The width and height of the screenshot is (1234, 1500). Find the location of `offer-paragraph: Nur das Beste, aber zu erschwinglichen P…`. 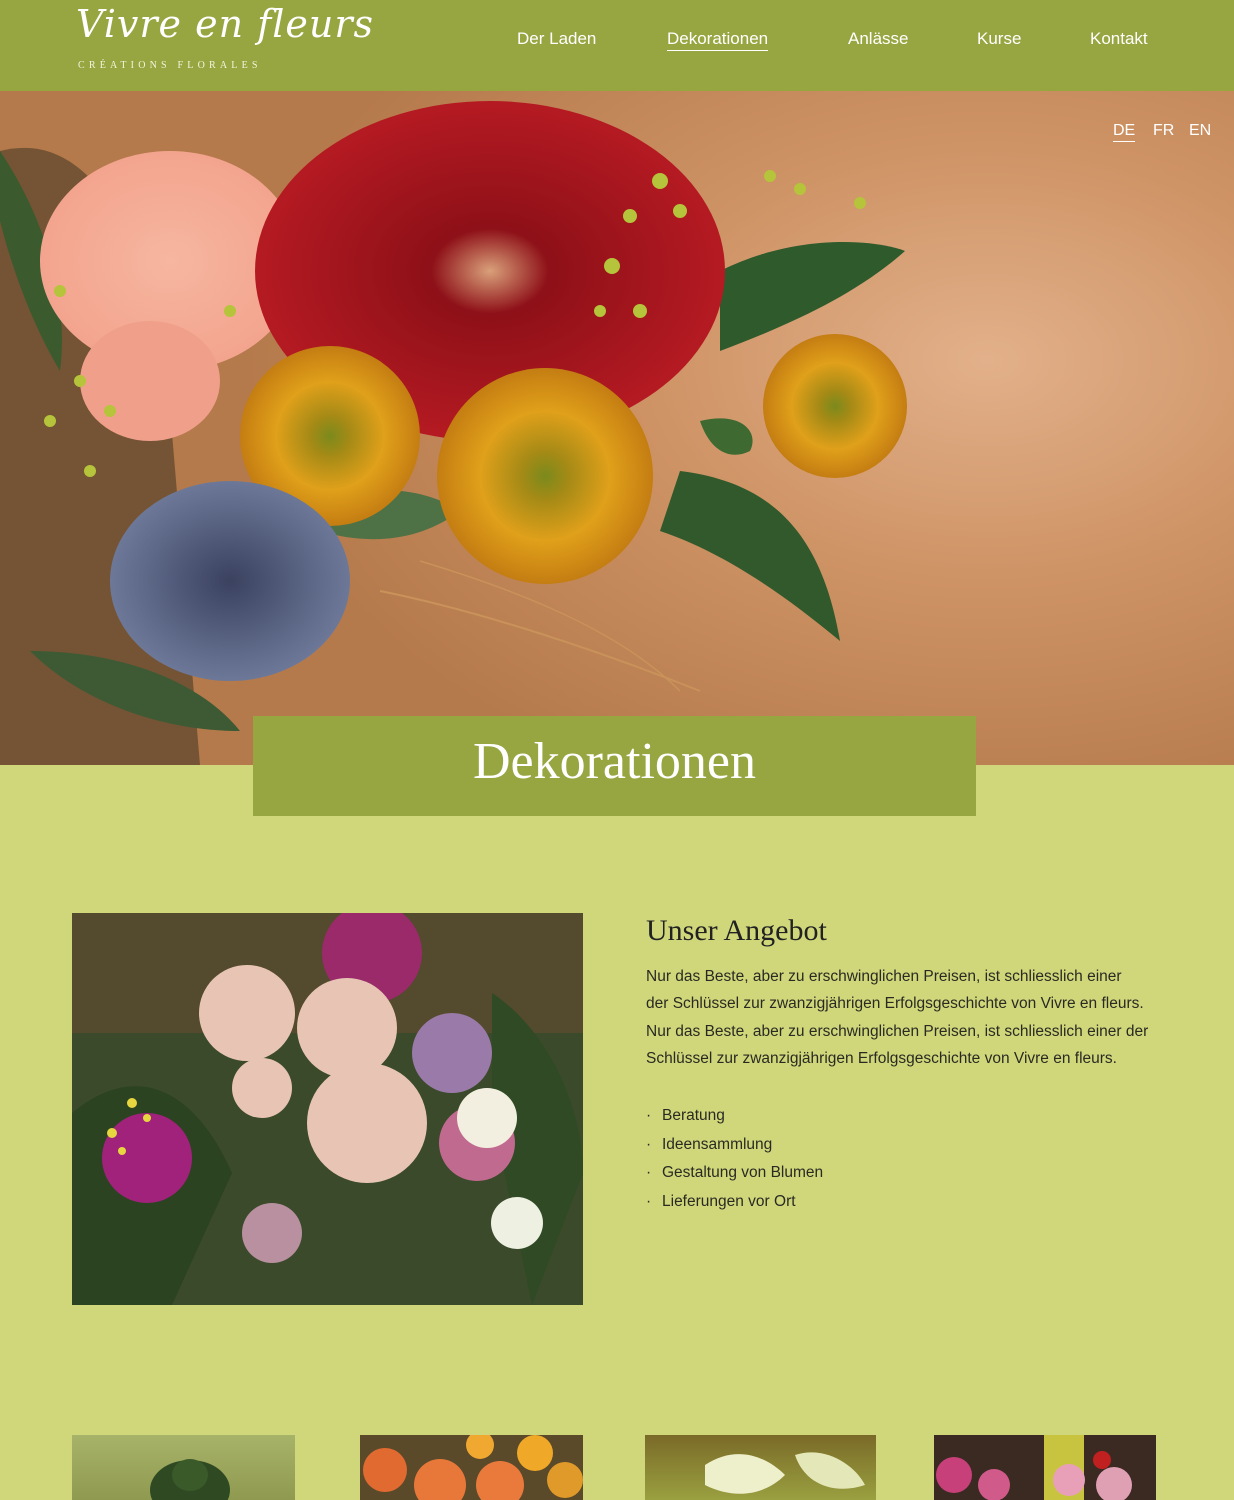

offer-paragraph: Nur das Beste, aber zu erschwinglichen P… is located at coordinates (906, 1018).